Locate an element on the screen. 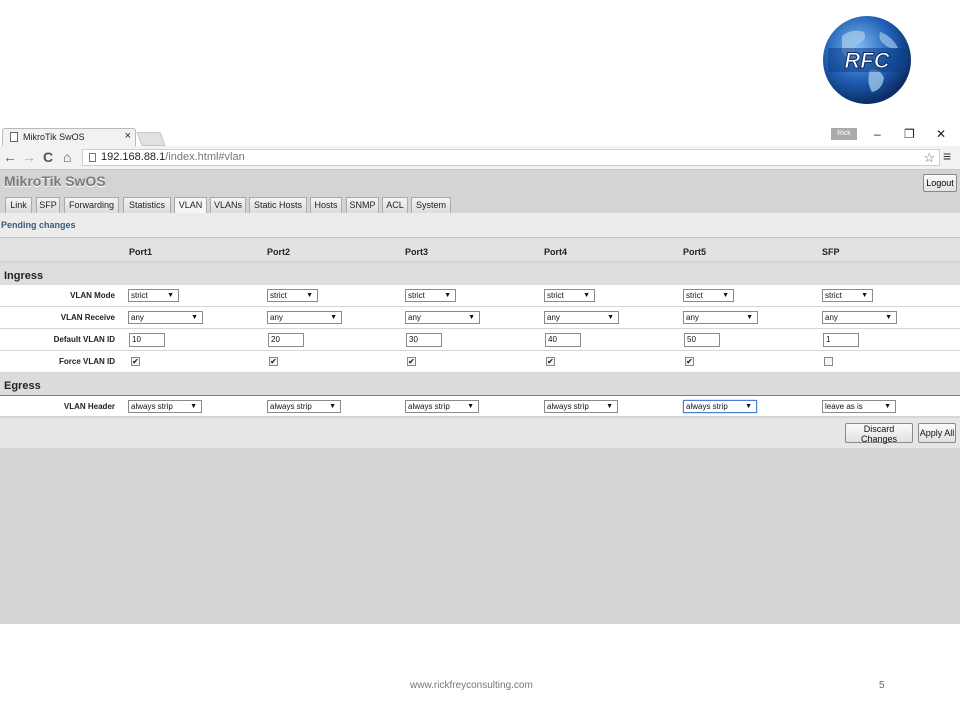 This screenshot has width=960, height=720. new-tab-button is located at coordinates (151, 139).